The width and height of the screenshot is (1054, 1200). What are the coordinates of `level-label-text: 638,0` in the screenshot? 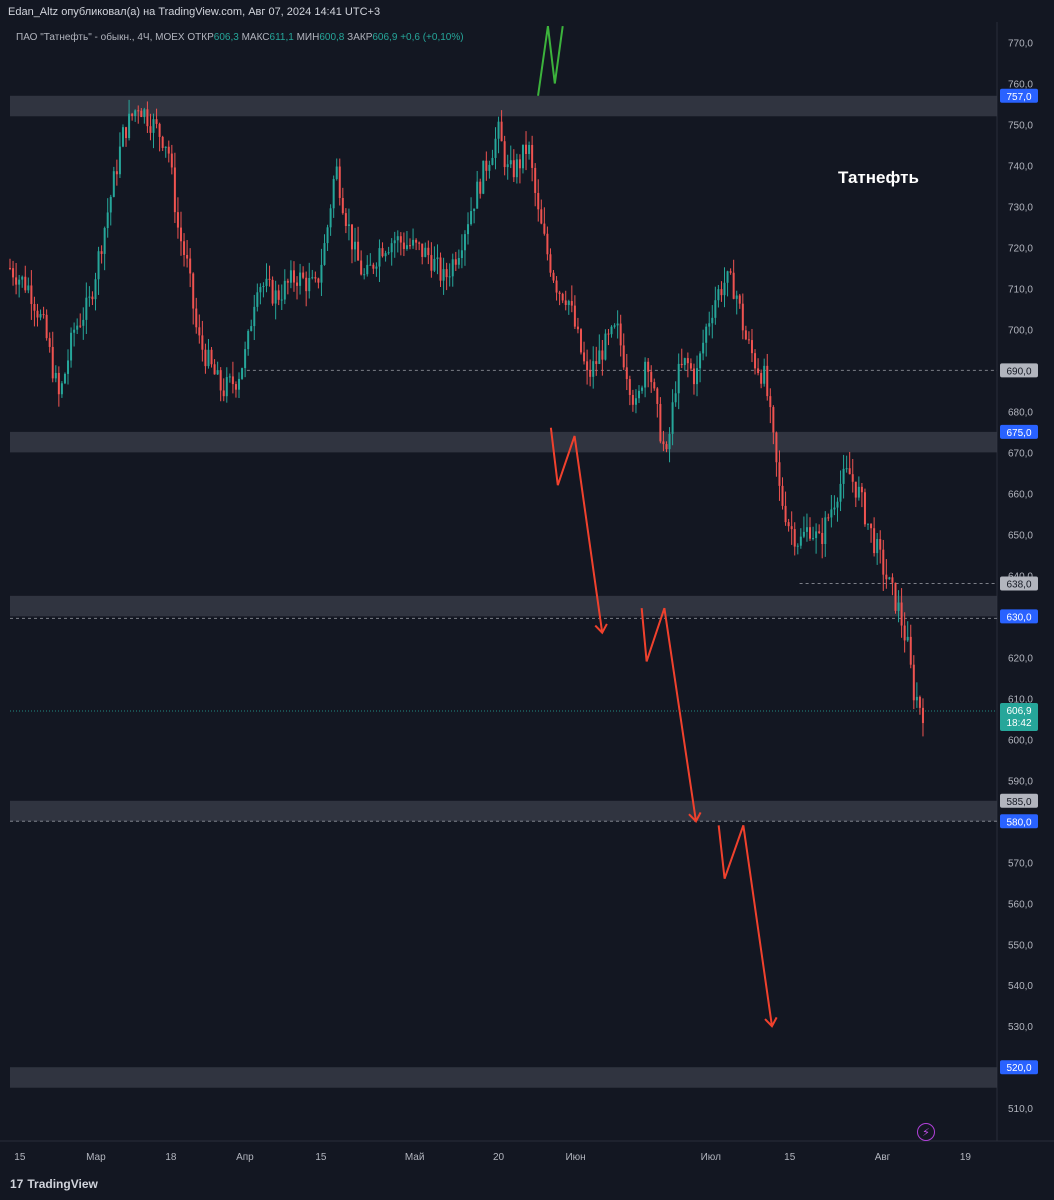 It's located at (1018, 585).